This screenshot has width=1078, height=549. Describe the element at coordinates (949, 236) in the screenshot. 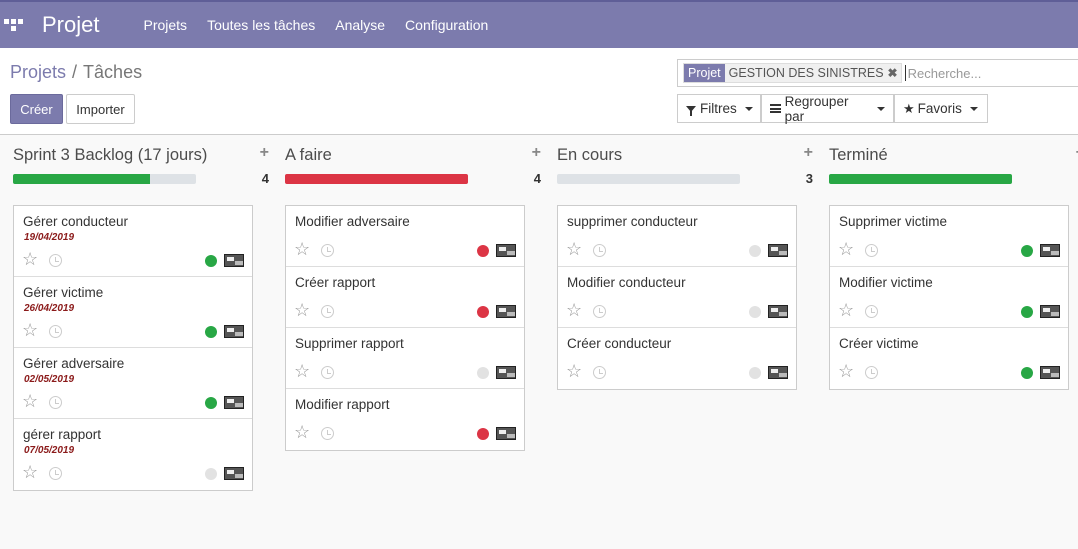

I see `task-card: Supprimer victime ☆` at that location.